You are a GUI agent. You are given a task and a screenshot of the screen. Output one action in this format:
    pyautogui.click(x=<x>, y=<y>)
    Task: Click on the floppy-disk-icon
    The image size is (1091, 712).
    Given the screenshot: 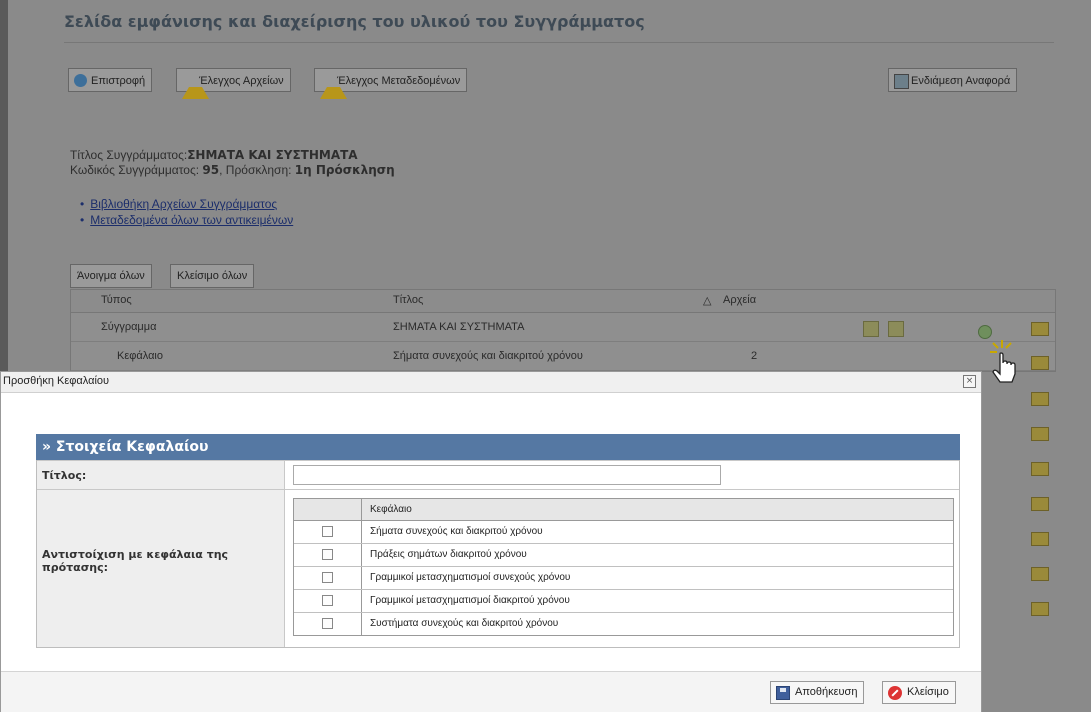 What is the action you would take?
    pyautogui.click(x=783, y=693)
    